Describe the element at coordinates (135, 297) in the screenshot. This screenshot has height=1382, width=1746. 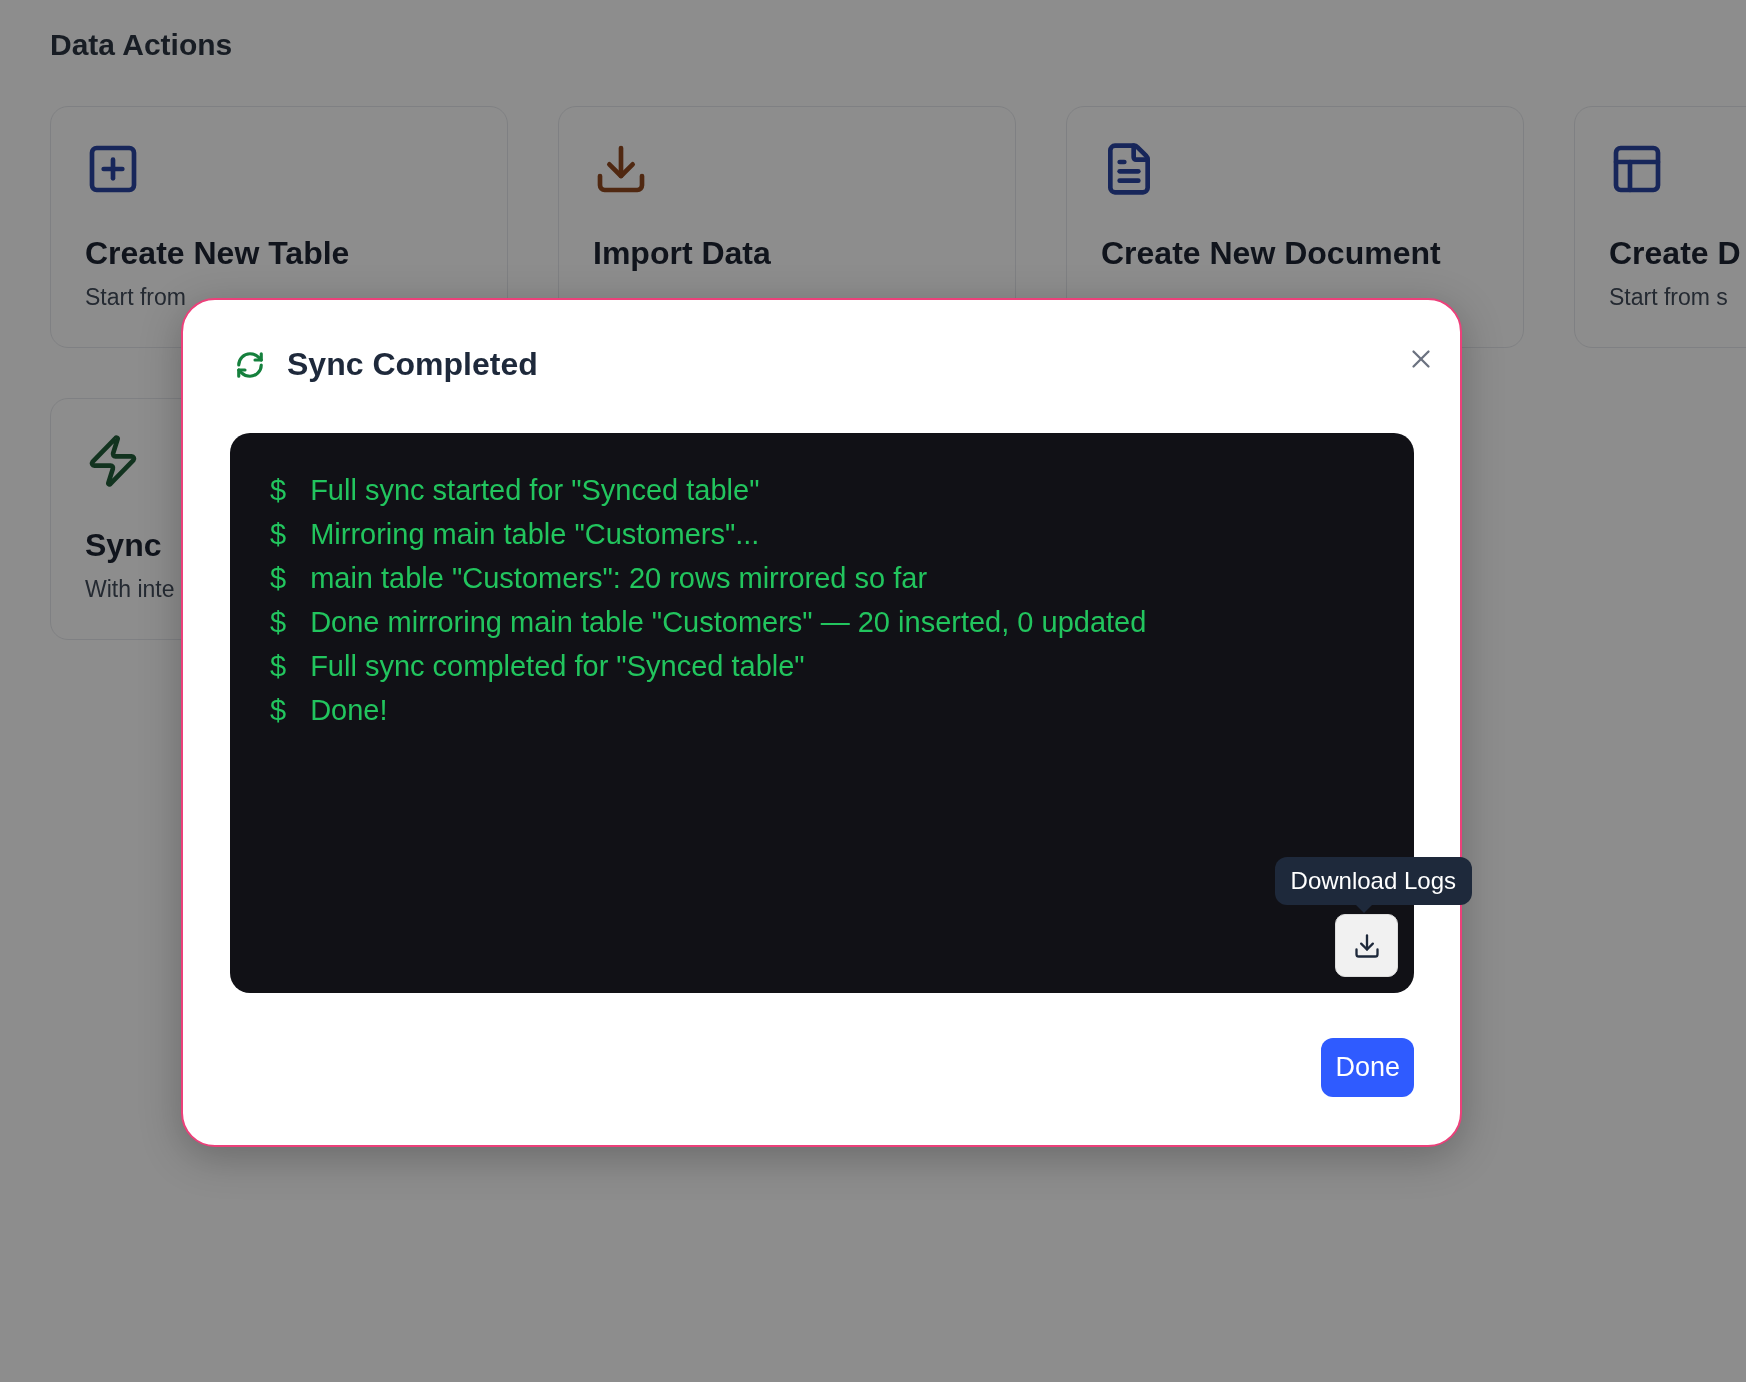
I see `card-subtitle: Start from` at that location.